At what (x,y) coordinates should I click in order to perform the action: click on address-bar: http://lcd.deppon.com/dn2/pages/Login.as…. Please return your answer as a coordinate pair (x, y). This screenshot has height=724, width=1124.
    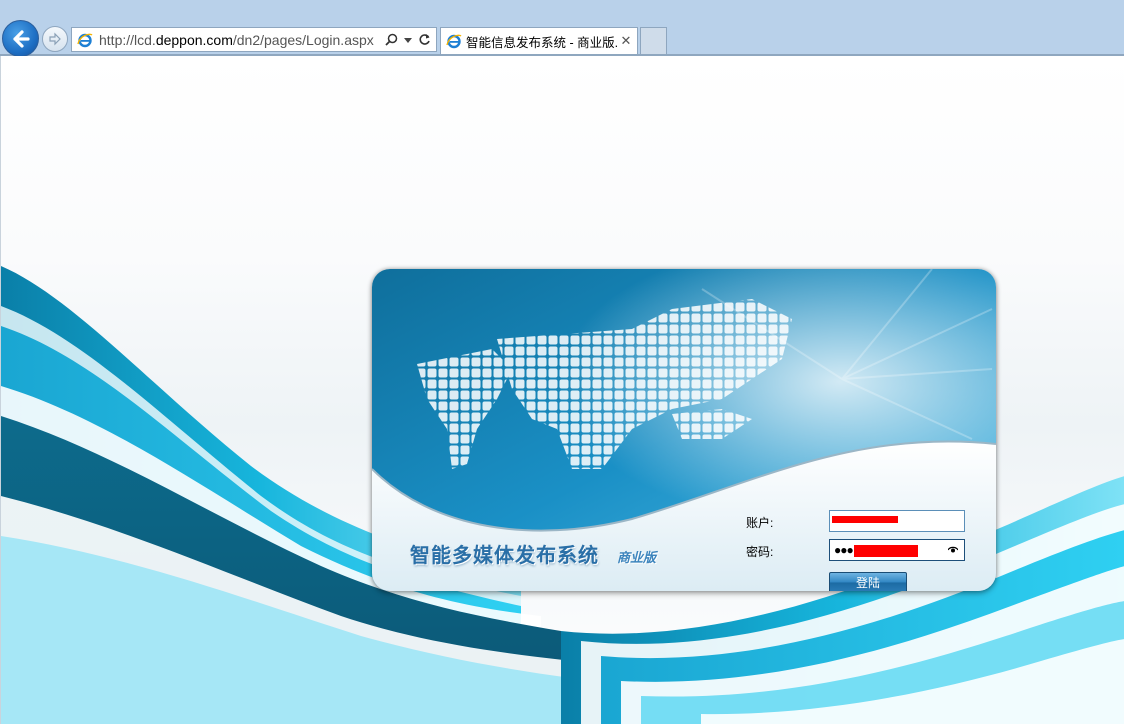
    Looking at the image, I should click on (254, 39).